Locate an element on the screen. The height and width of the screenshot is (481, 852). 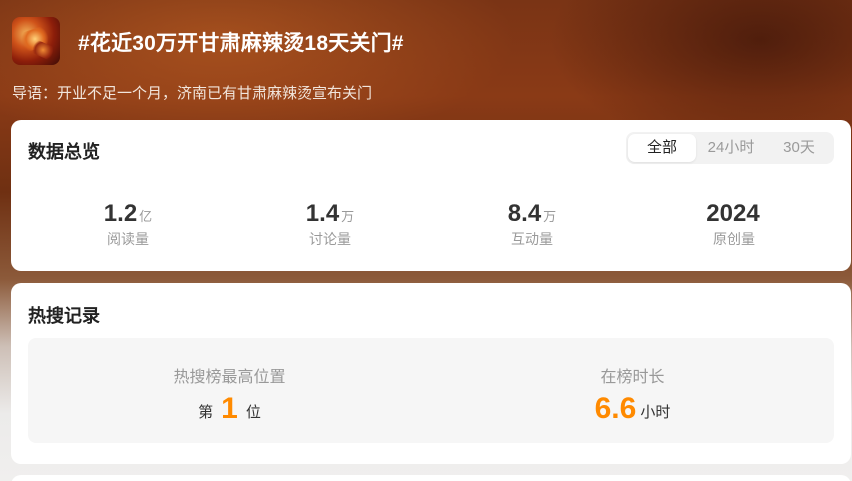
peak-suffix: 位 is located at coordinates (253, 412).